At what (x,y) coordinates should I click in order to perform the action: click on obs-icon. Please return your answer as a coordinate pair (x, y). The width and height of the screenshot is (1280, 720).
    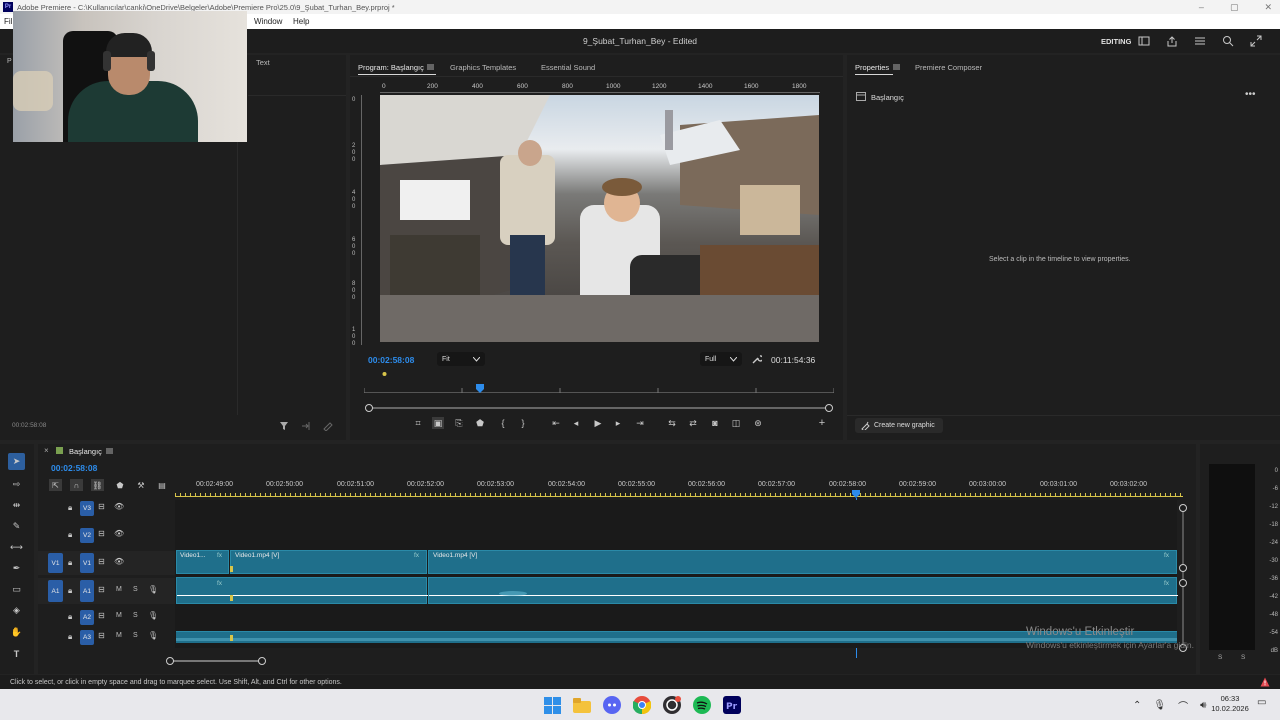
    Looking at the image, I should click on (672, 705).